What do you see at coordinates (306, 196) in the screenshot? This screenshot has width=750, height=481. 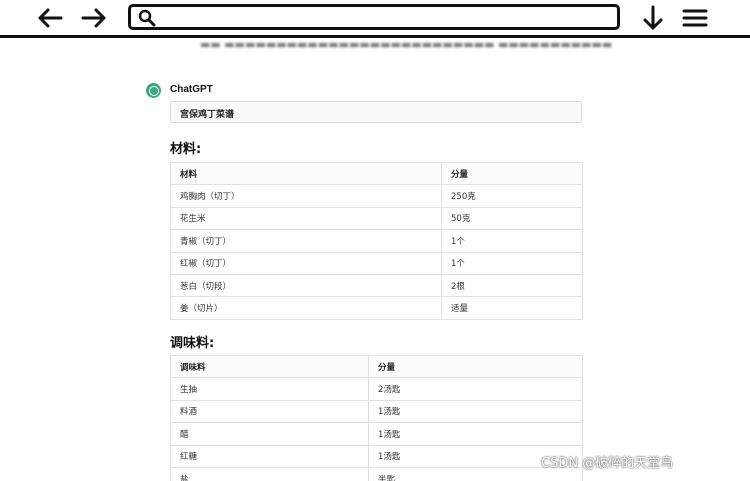 I see `ingredient-name: 鸡胸肉（切丁）` at bounding box center [306, 196].